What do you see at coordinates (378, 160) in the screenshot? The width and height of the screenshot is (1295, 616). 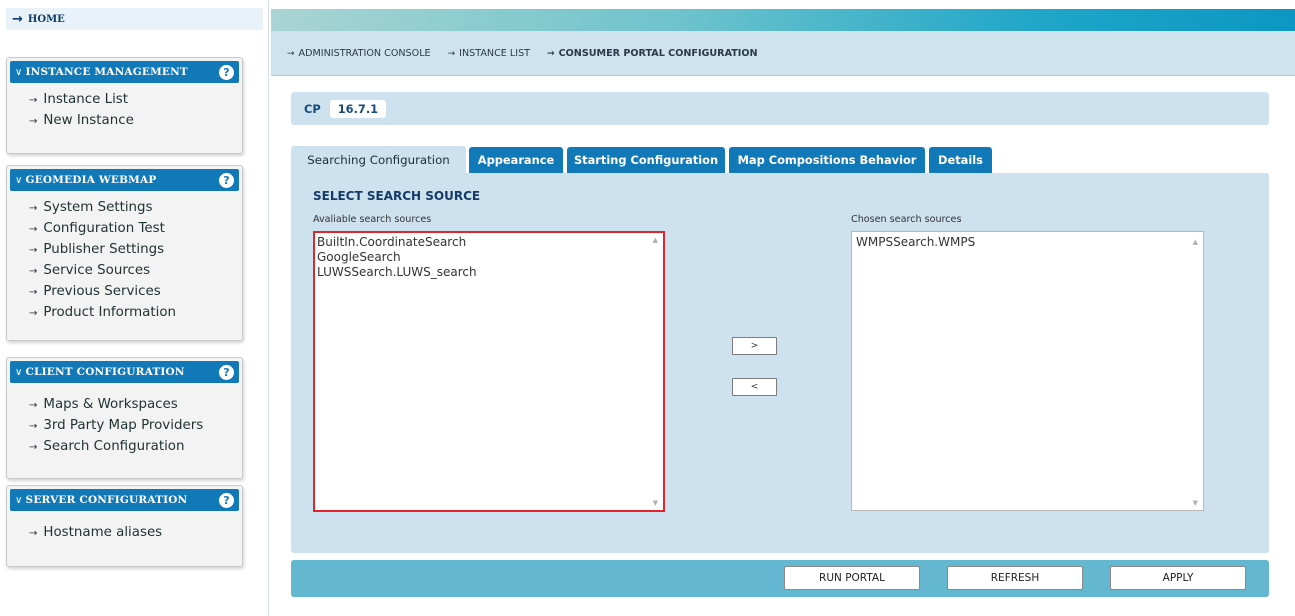 I see `tab-searching-configuration: Searching Configuration` at bounding box center [378, 160].